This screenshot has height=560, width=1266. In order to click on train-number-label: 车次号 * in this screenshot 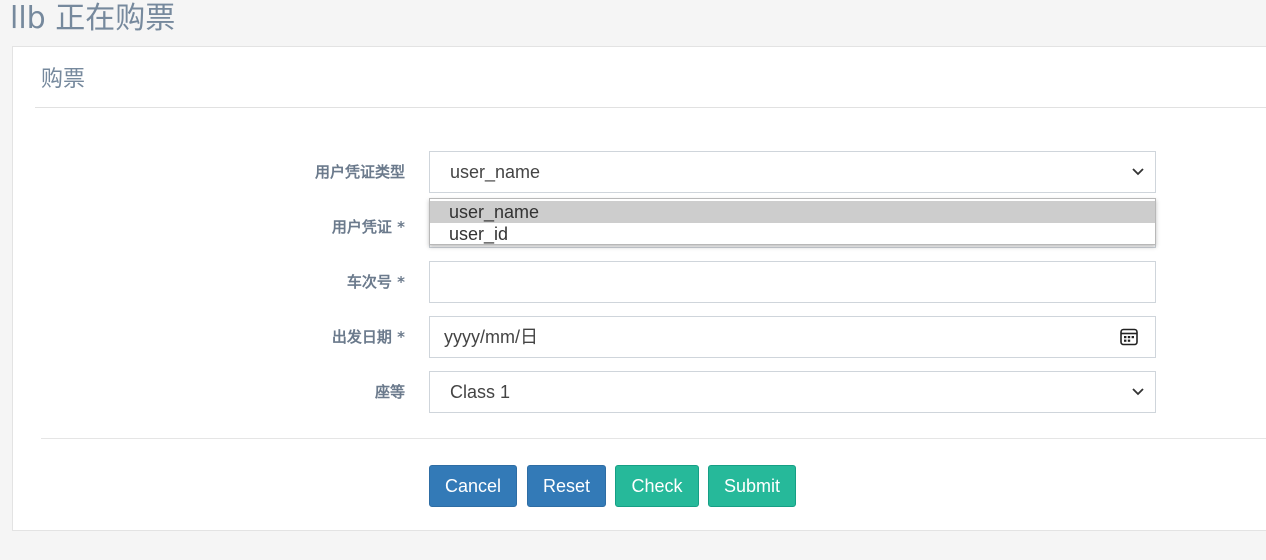, I will do `click(375, 282)`.